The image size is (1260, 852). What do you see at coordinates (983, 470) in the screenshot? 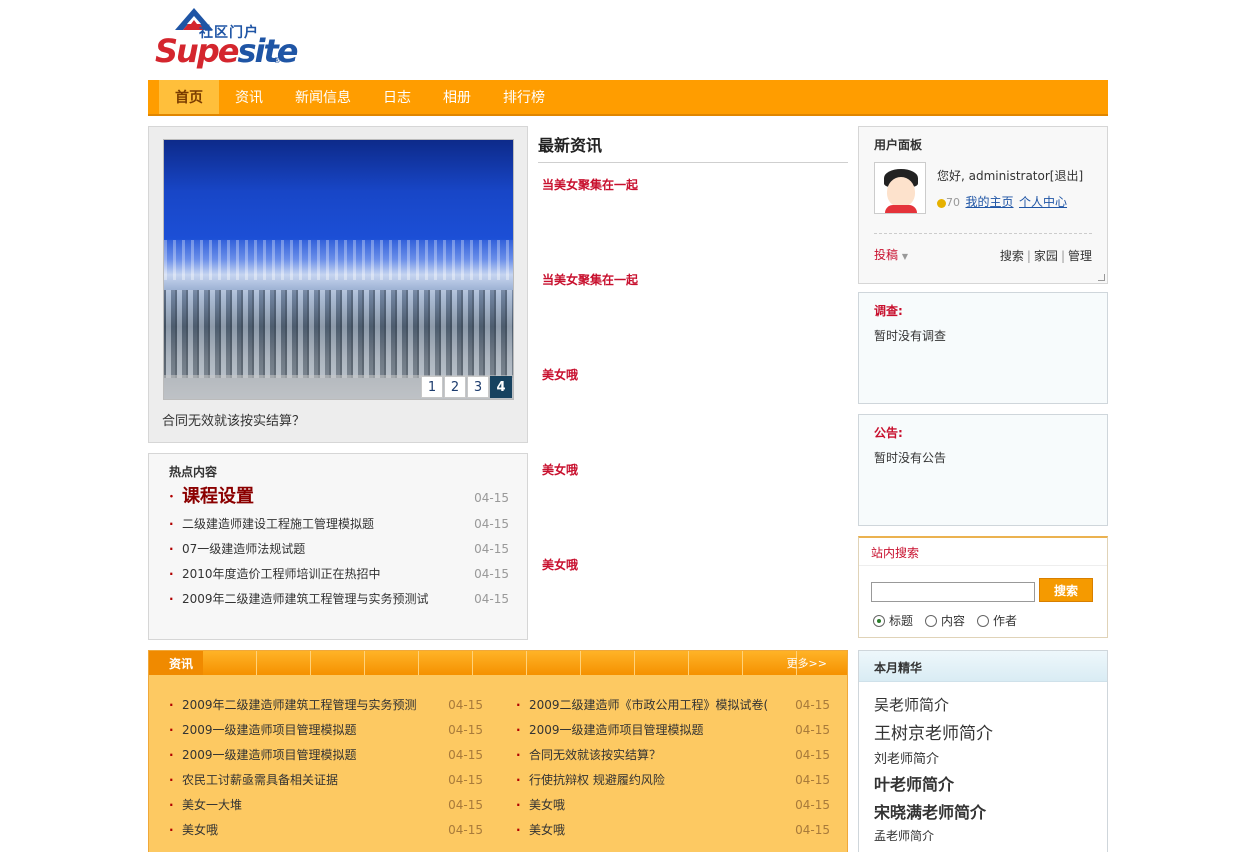
I see `notice-box: 公告: 暂时没有公告` at bounding box center [983, 470].